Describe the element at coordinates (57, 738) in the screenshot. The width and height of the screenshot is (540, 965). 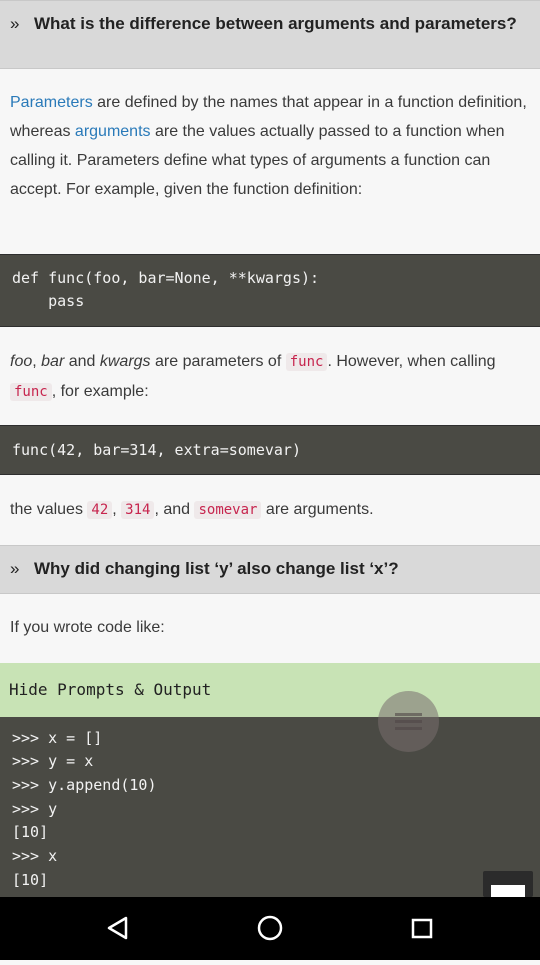
I see `code-line: >>> x = []` at that location.